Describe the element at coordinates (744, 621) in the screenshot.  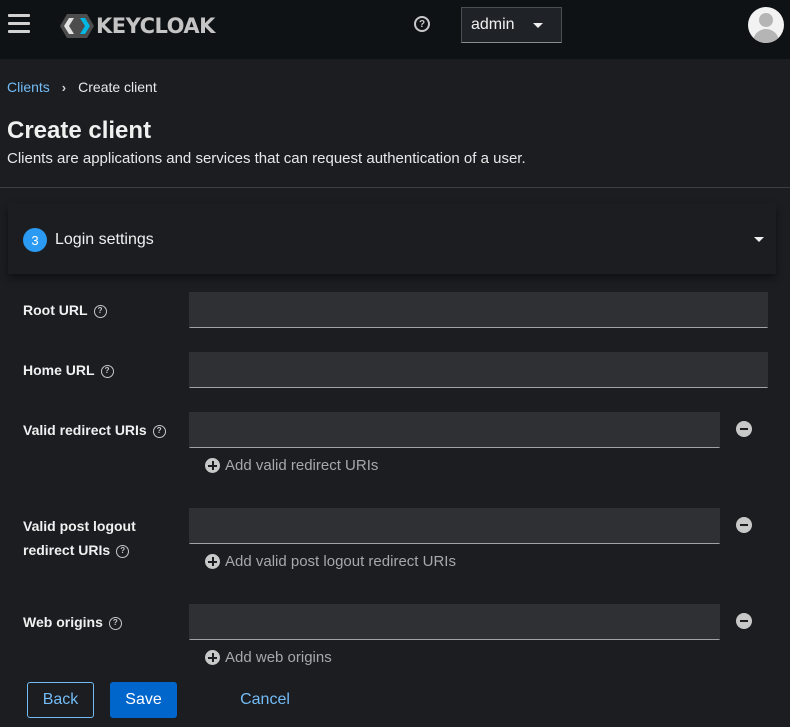
I see `remove-web-origin-minus-icon` at that location.